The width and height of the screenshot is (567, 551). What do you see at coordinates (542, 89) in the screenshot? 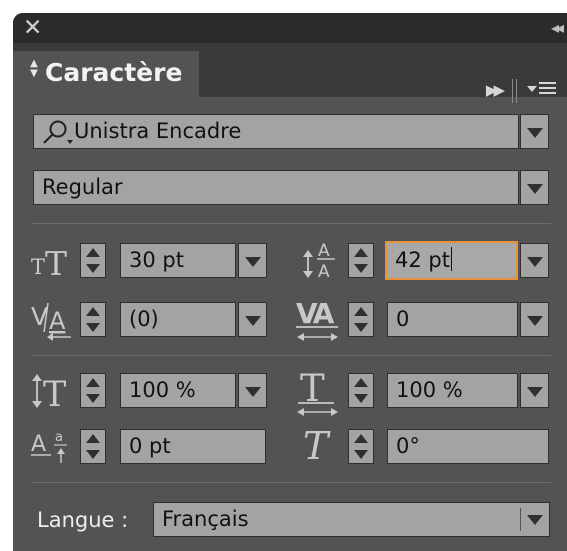
I see `panel-menu-icon` at bounding box center [542, 89].